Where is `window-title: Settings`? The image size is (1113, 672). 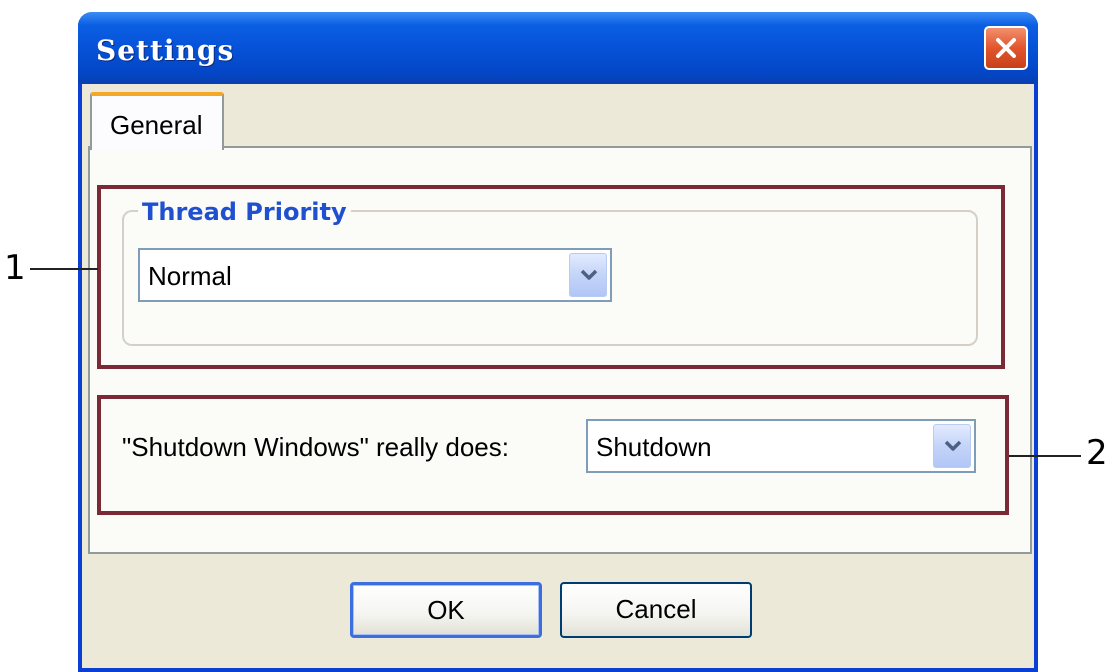
window-title: Settings is located at coordinates (165, 50).